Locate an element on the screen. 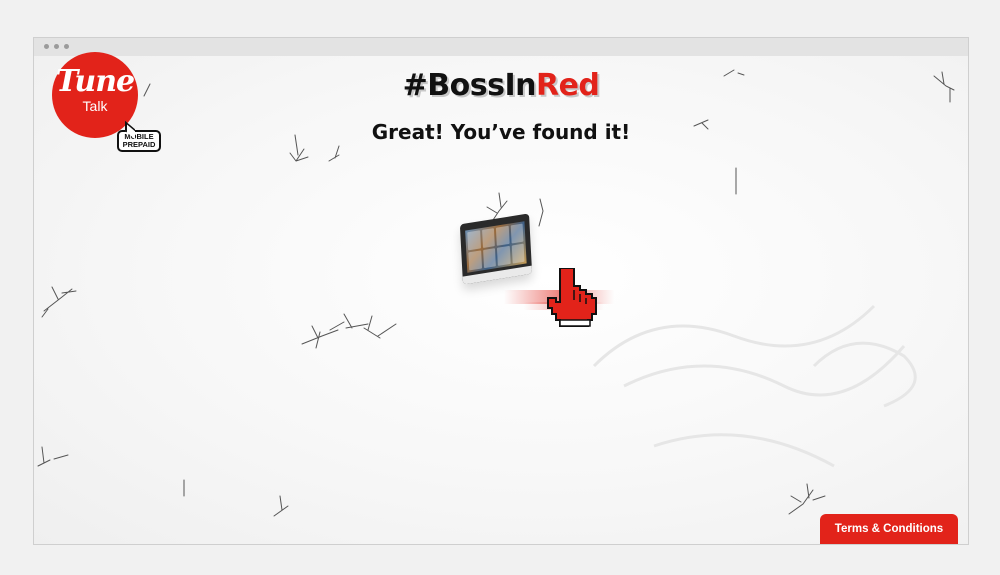 The height and width of the screenshot is (575, 1000). found-message: Great! You’ve found it! is located at coordinates (501, 132).